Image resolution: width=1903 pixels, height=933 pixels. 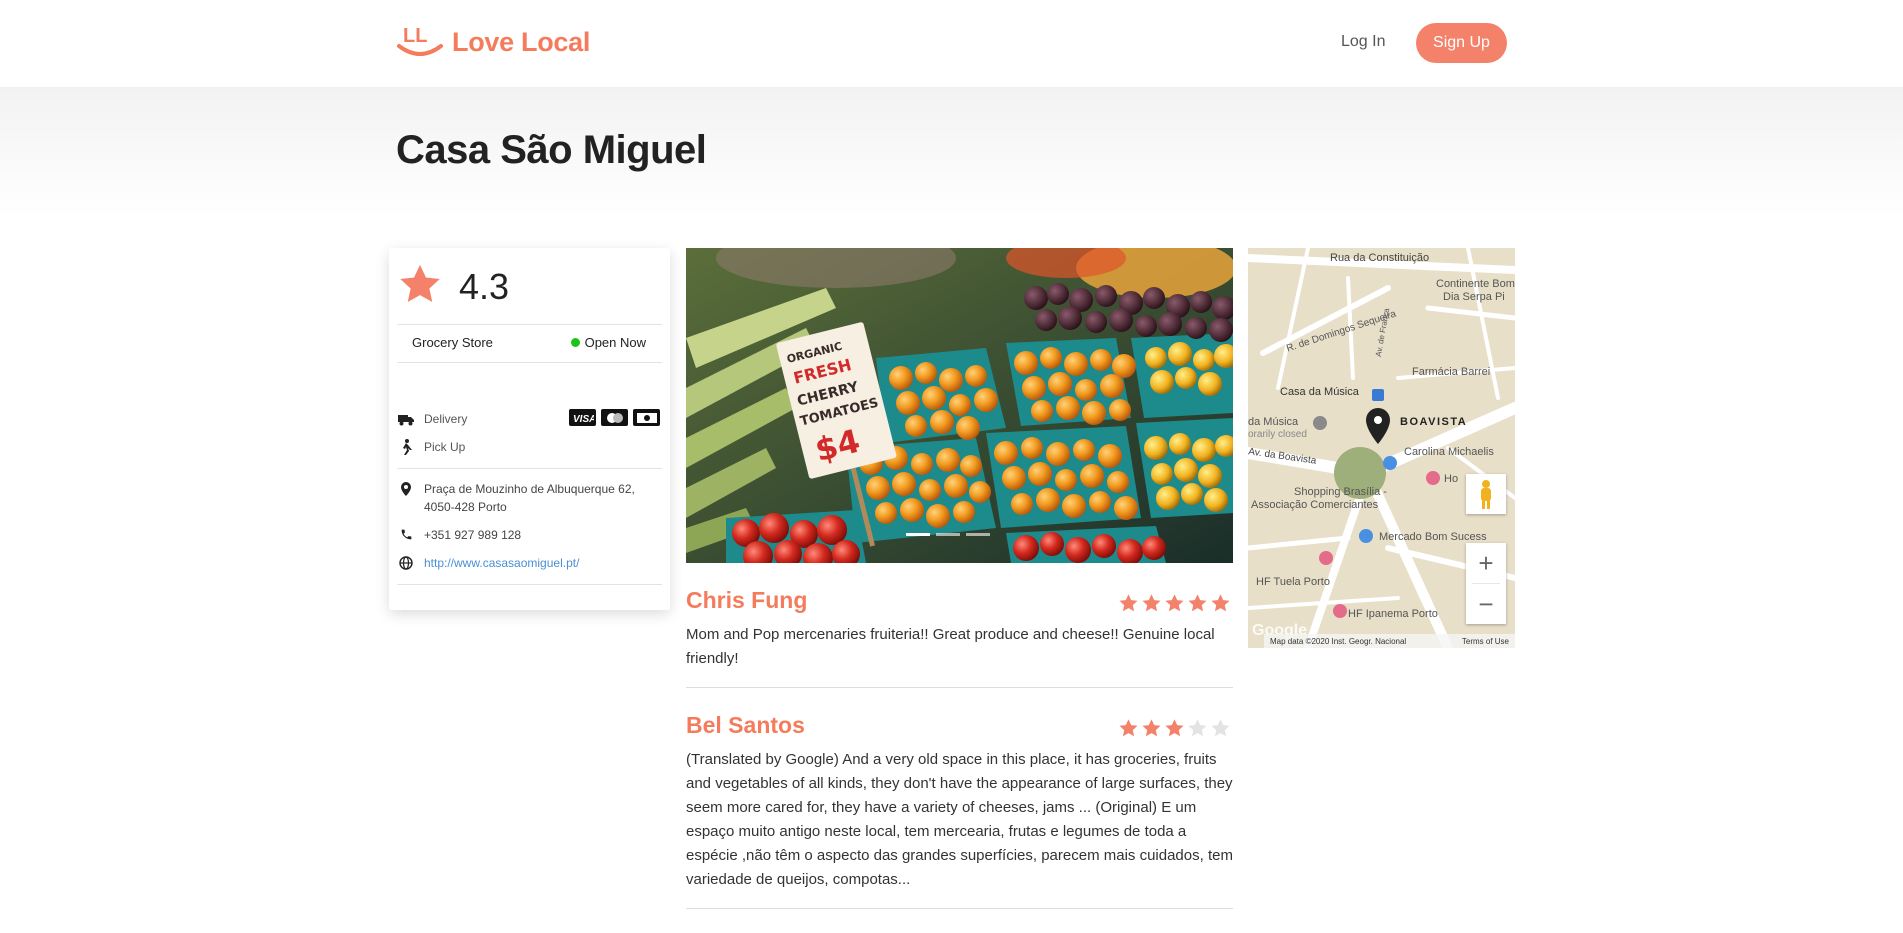 I want to click on map-poi-label: Dia Serpa Pi, so click(x=1474, y=297).